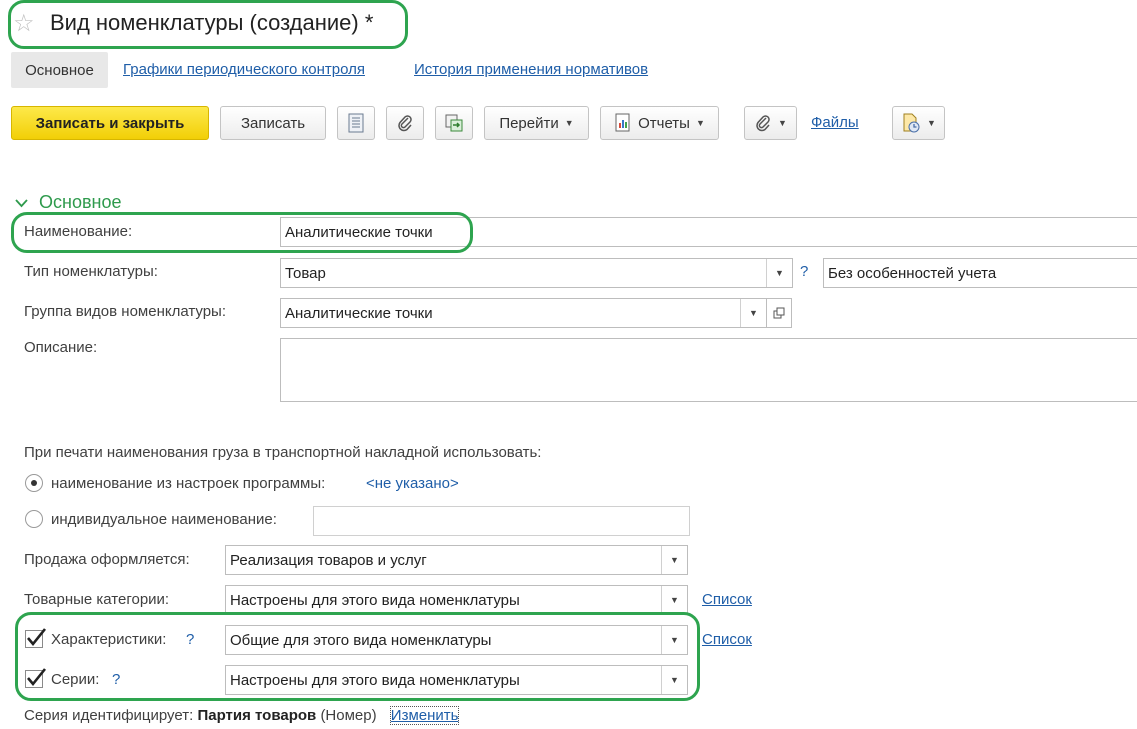 The width and height of the screenshot is (1137, 729). I want to click on series-checkbox, so click(36, 678).